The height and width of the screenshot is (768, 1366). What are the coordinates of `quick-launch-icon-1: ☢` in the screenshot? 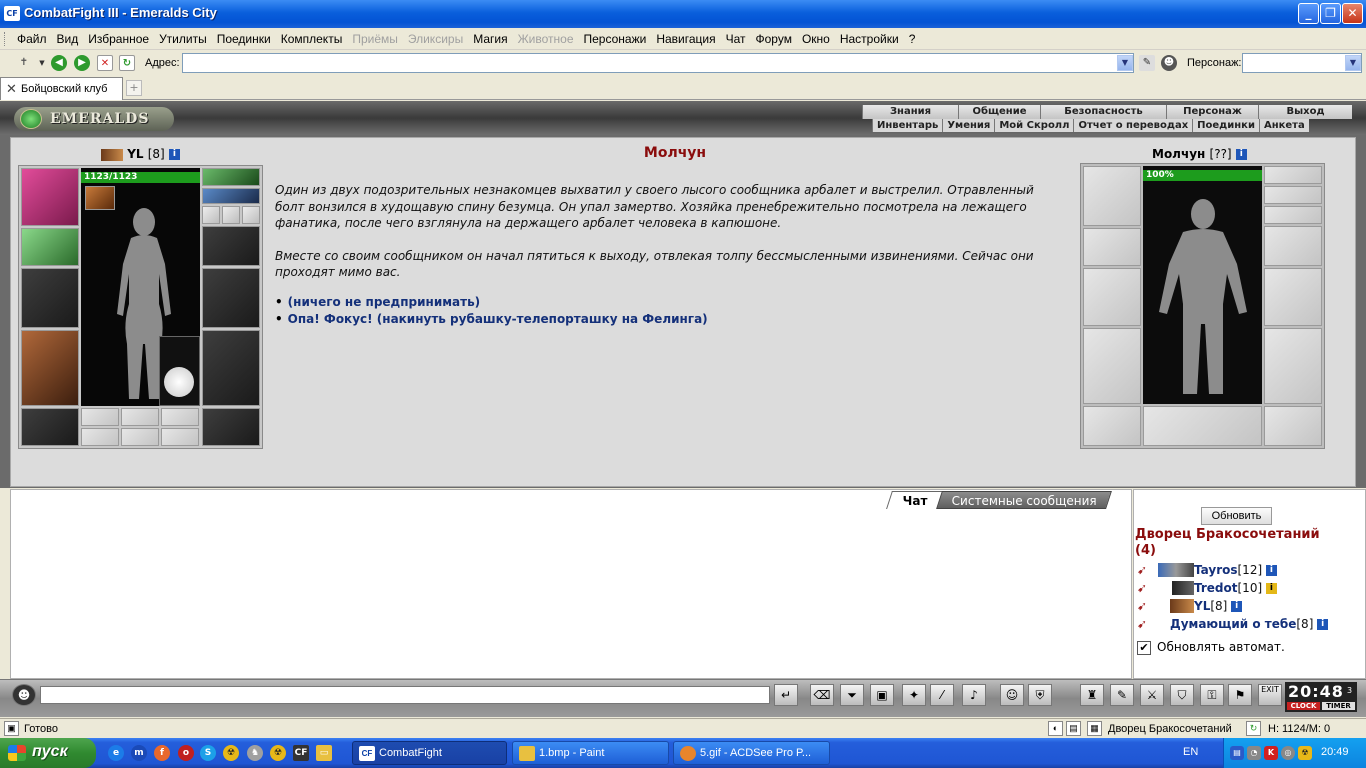 It's located at (231, 753).